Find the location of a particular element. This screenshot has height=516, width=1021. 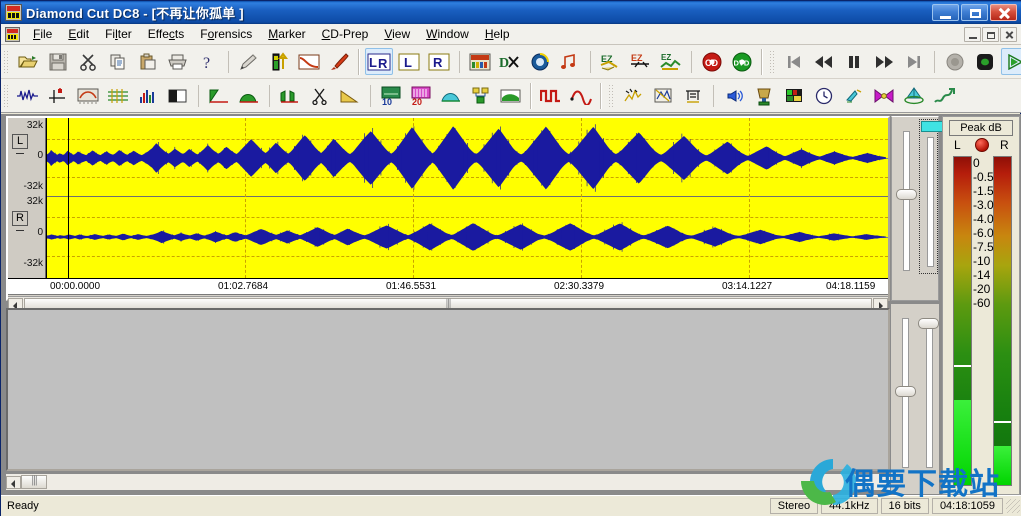

right-channel-icon: R is located at coordinates (439, 61).